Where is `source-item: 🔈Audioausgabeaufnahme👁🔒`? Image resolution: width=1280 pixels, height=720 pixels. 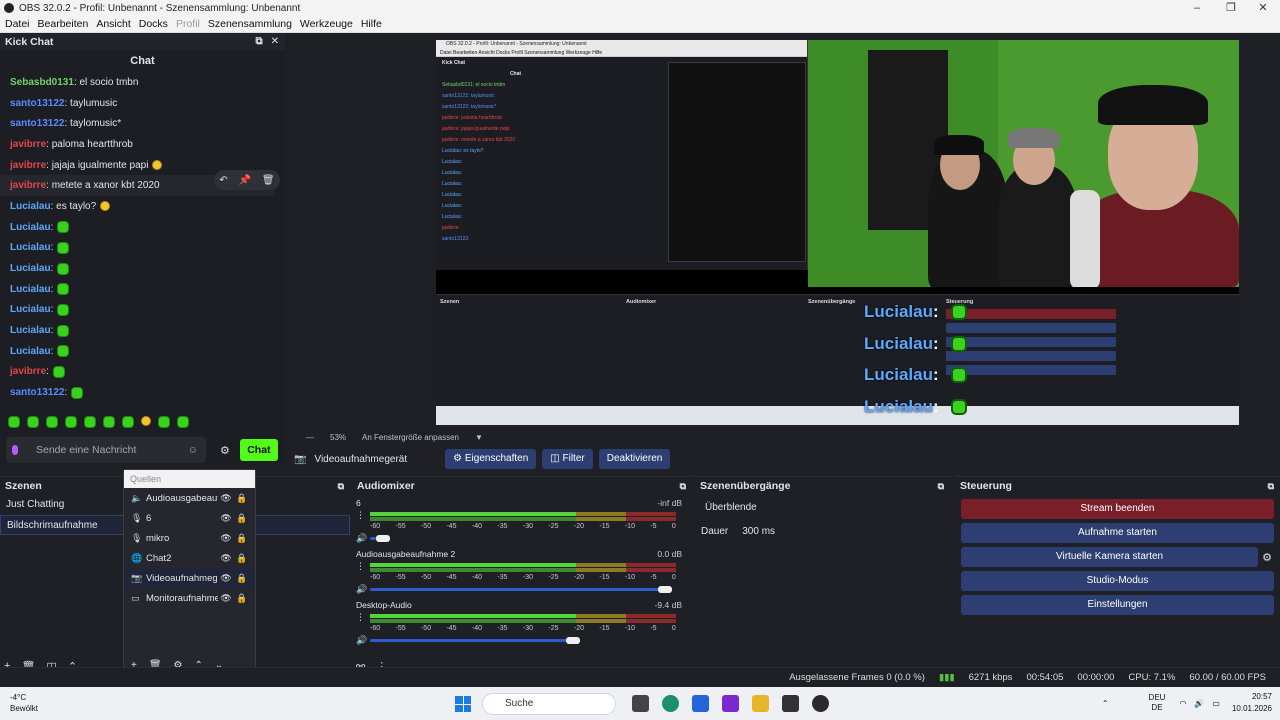
source-item: 🔈Audioausgabeaufnahme👁🔒 is located at coordinates (189, 498).